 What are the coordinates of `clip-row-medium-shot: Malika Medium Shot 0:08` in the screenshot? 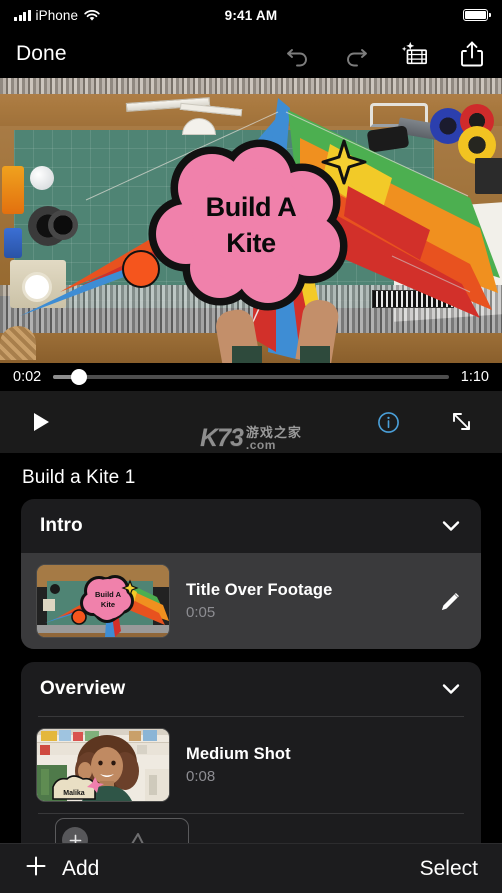 It's located at (251, 765).